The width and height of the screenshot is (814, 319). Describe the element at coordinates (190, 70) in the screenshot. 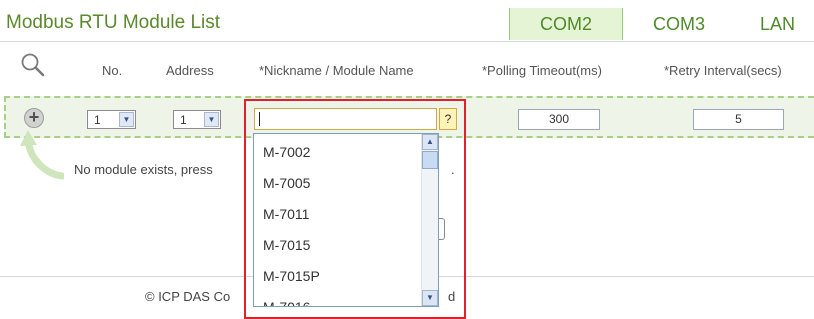

I see `column-header-address: Address` at that location.